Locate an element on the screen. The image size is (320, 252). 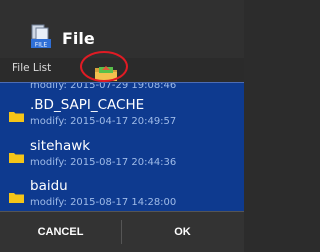
list-item: baidu modify: 2015-08-17 14:28:00 is located at coordinates (122, 195).